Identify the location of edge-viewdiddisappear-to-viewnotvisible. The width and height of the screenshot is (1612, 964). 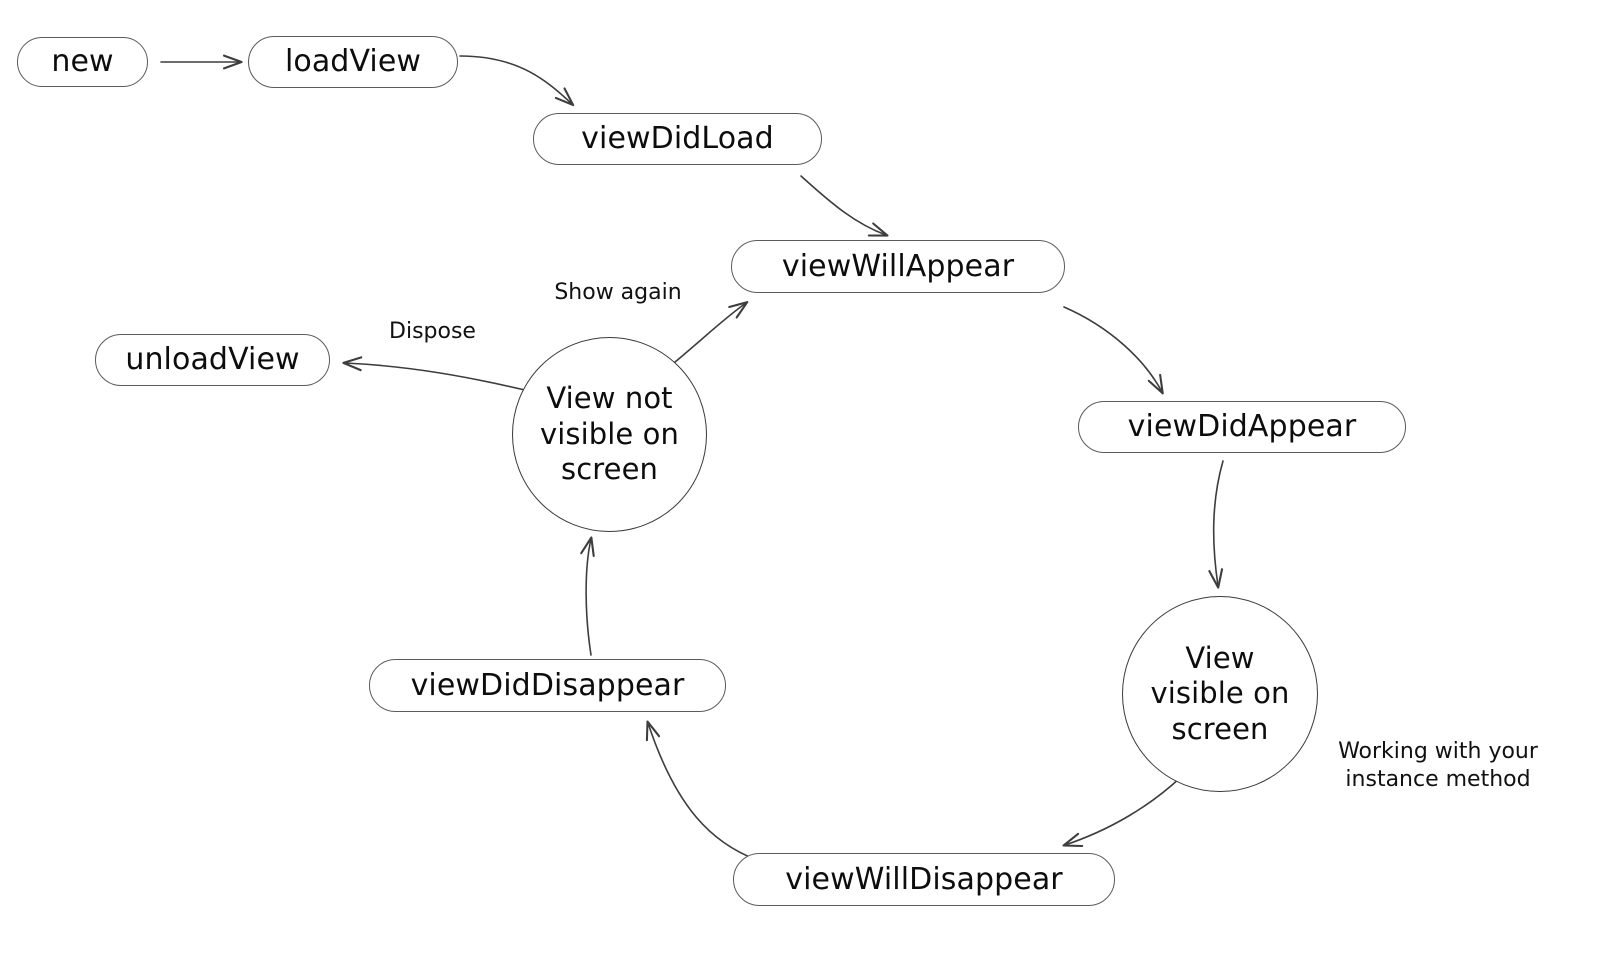
(587, 596).